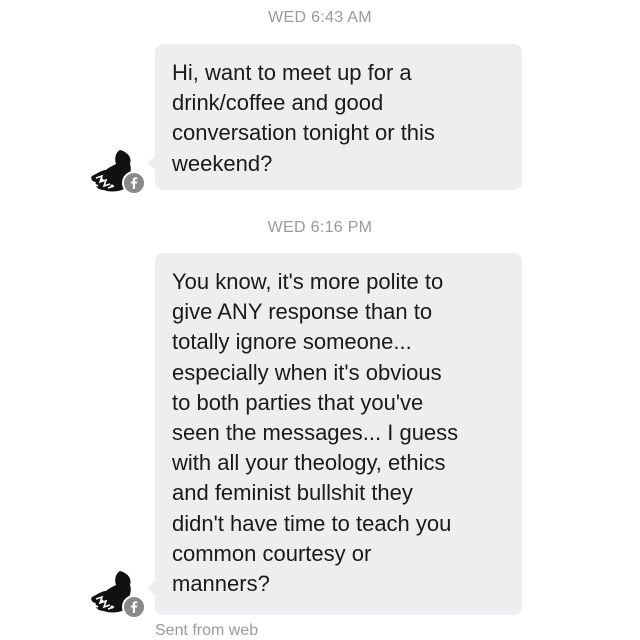 The height and width of the screenshot is (640, 640). What do you see at coordinates (207, 630) in the screenshot?
I see `sent-from-label: Sent from web` at bounding box center [207, 630].